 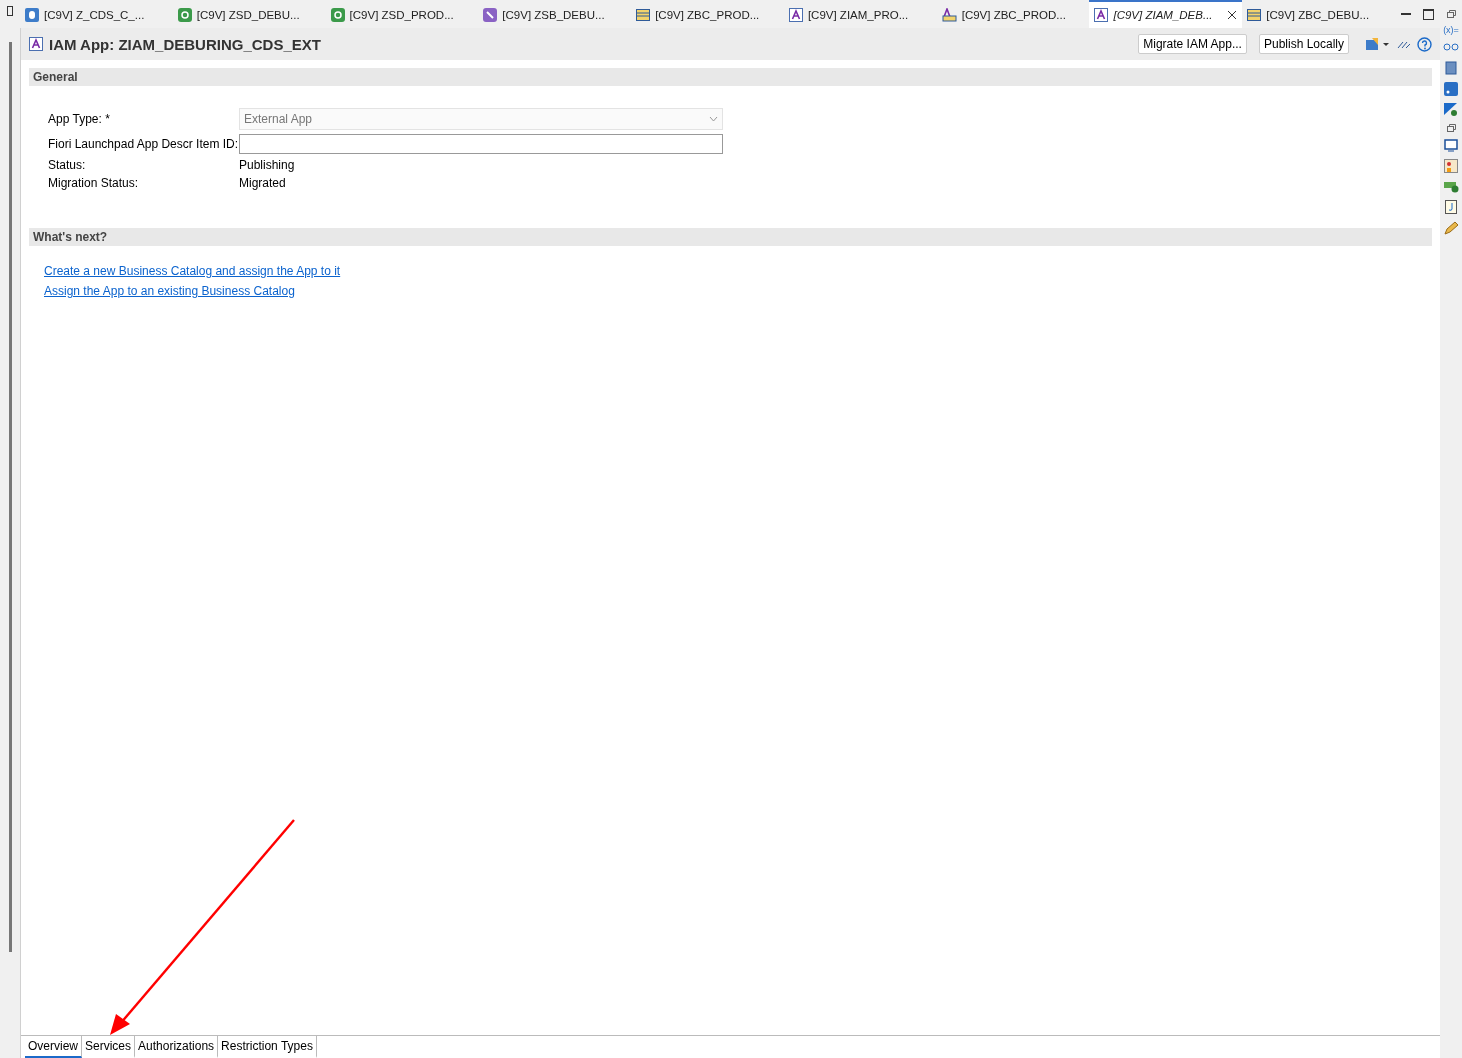 What do you see at coordinates (263, 183) in the screenshot?
I see `field-value: Migrated` at bounding box center [263, 183].